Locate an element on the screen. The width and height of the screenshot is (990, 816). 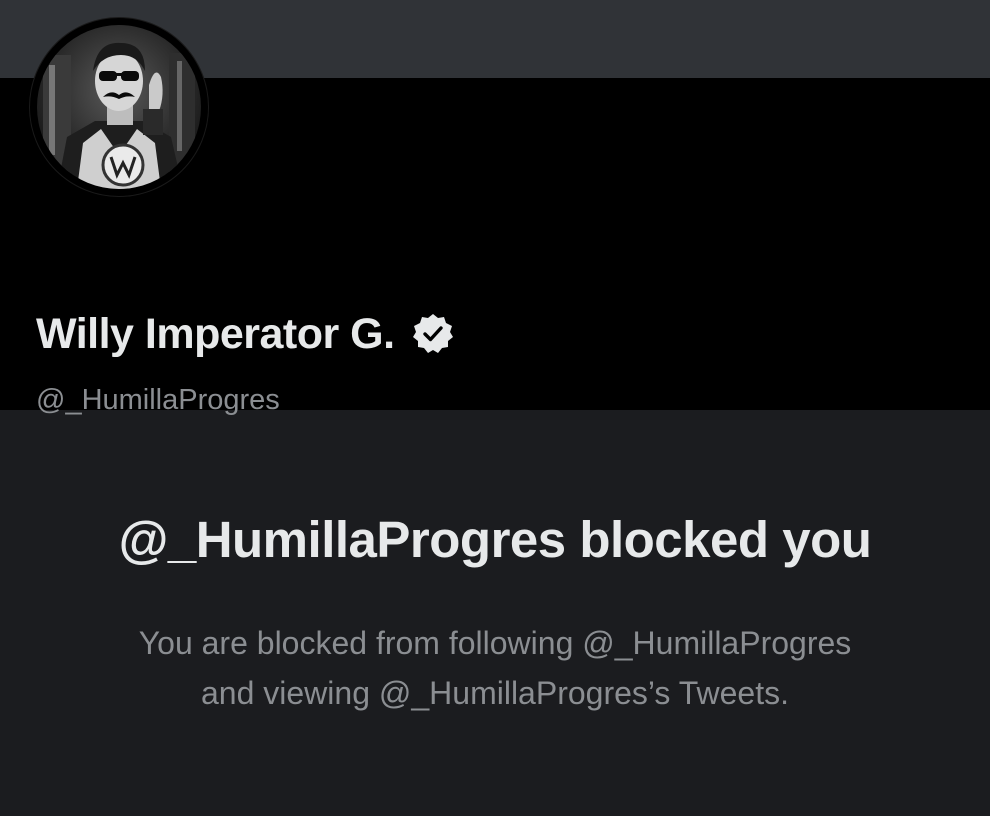
avatar is located at coordinates (119, 107).